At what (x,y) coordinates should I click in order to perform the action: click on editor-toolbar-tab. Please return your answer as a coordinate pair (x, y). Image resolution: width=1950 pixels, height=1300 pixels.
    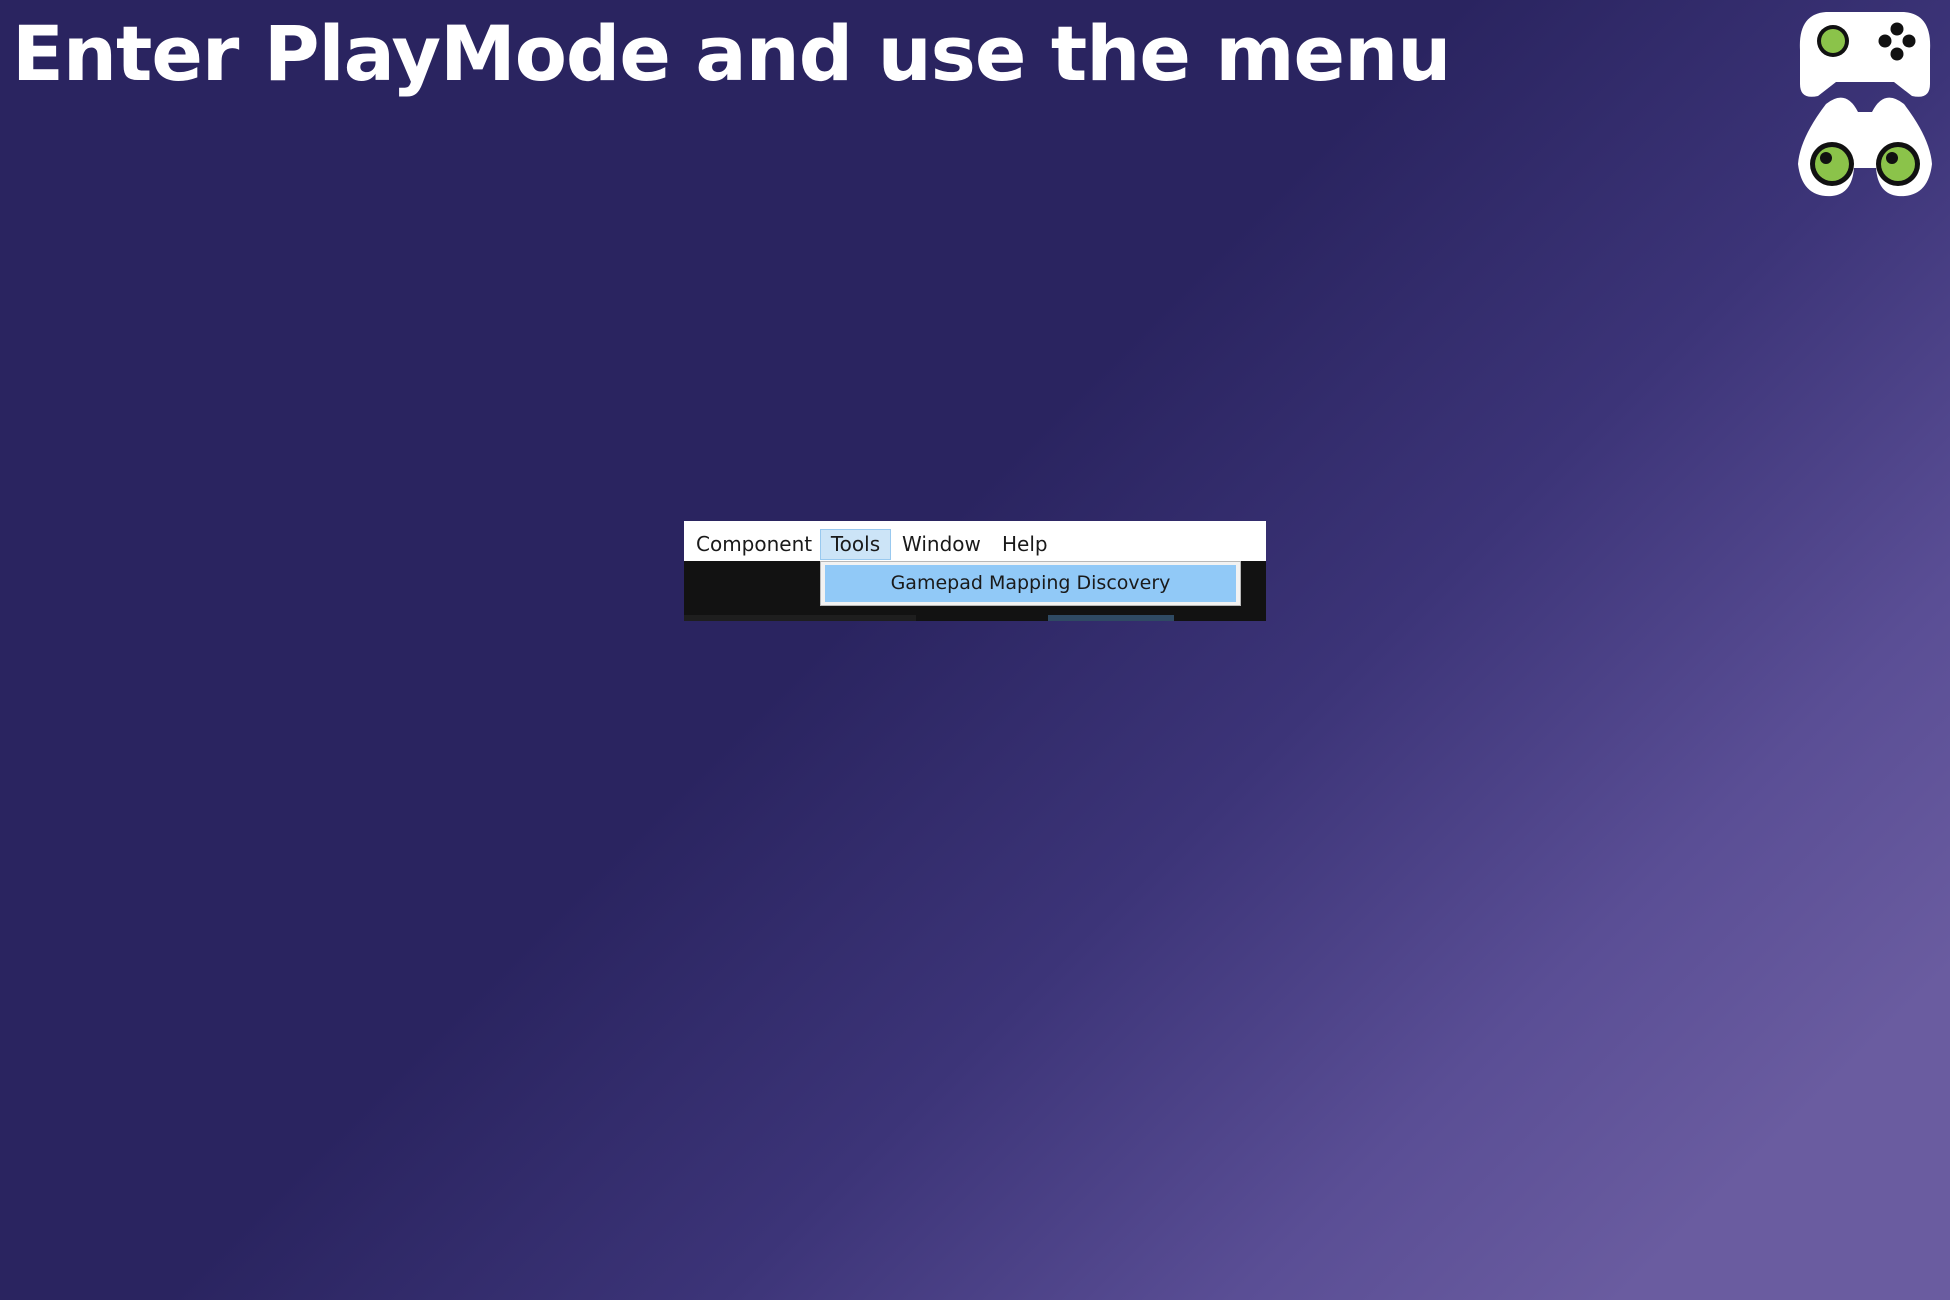
    Looking at the image, I should click on (1111, 618).